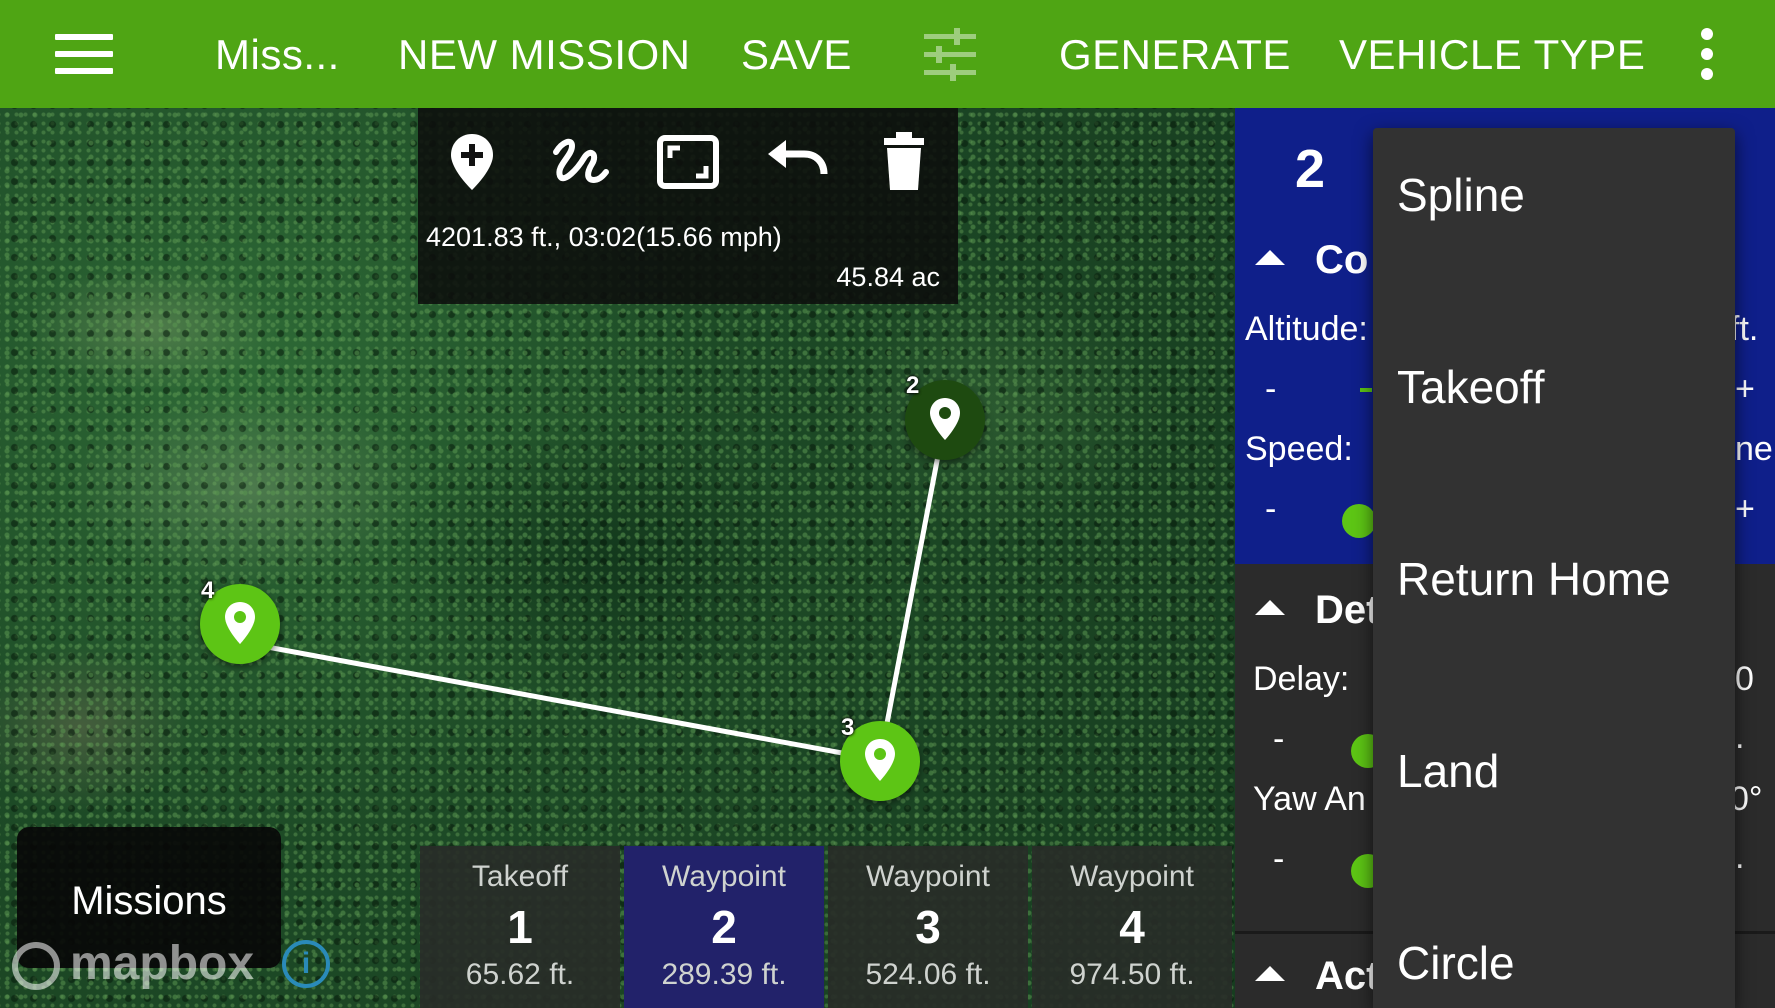  Describe the element at coordinates (688, 162) in the screenshot. I see `fit-to-screen-icon` at that location.